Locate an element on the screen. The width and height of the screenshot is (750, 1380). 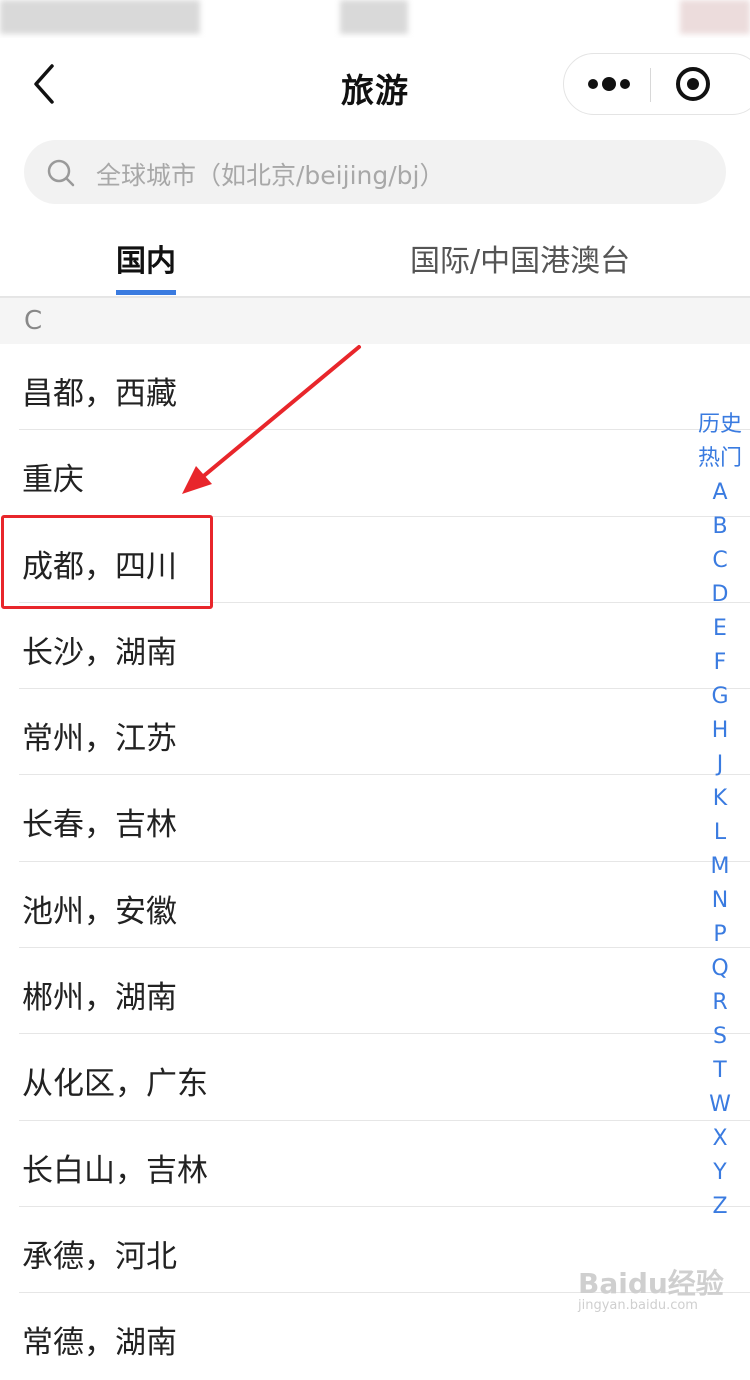
city-label: 池州，安徽 is located at coordinates (99, 911).